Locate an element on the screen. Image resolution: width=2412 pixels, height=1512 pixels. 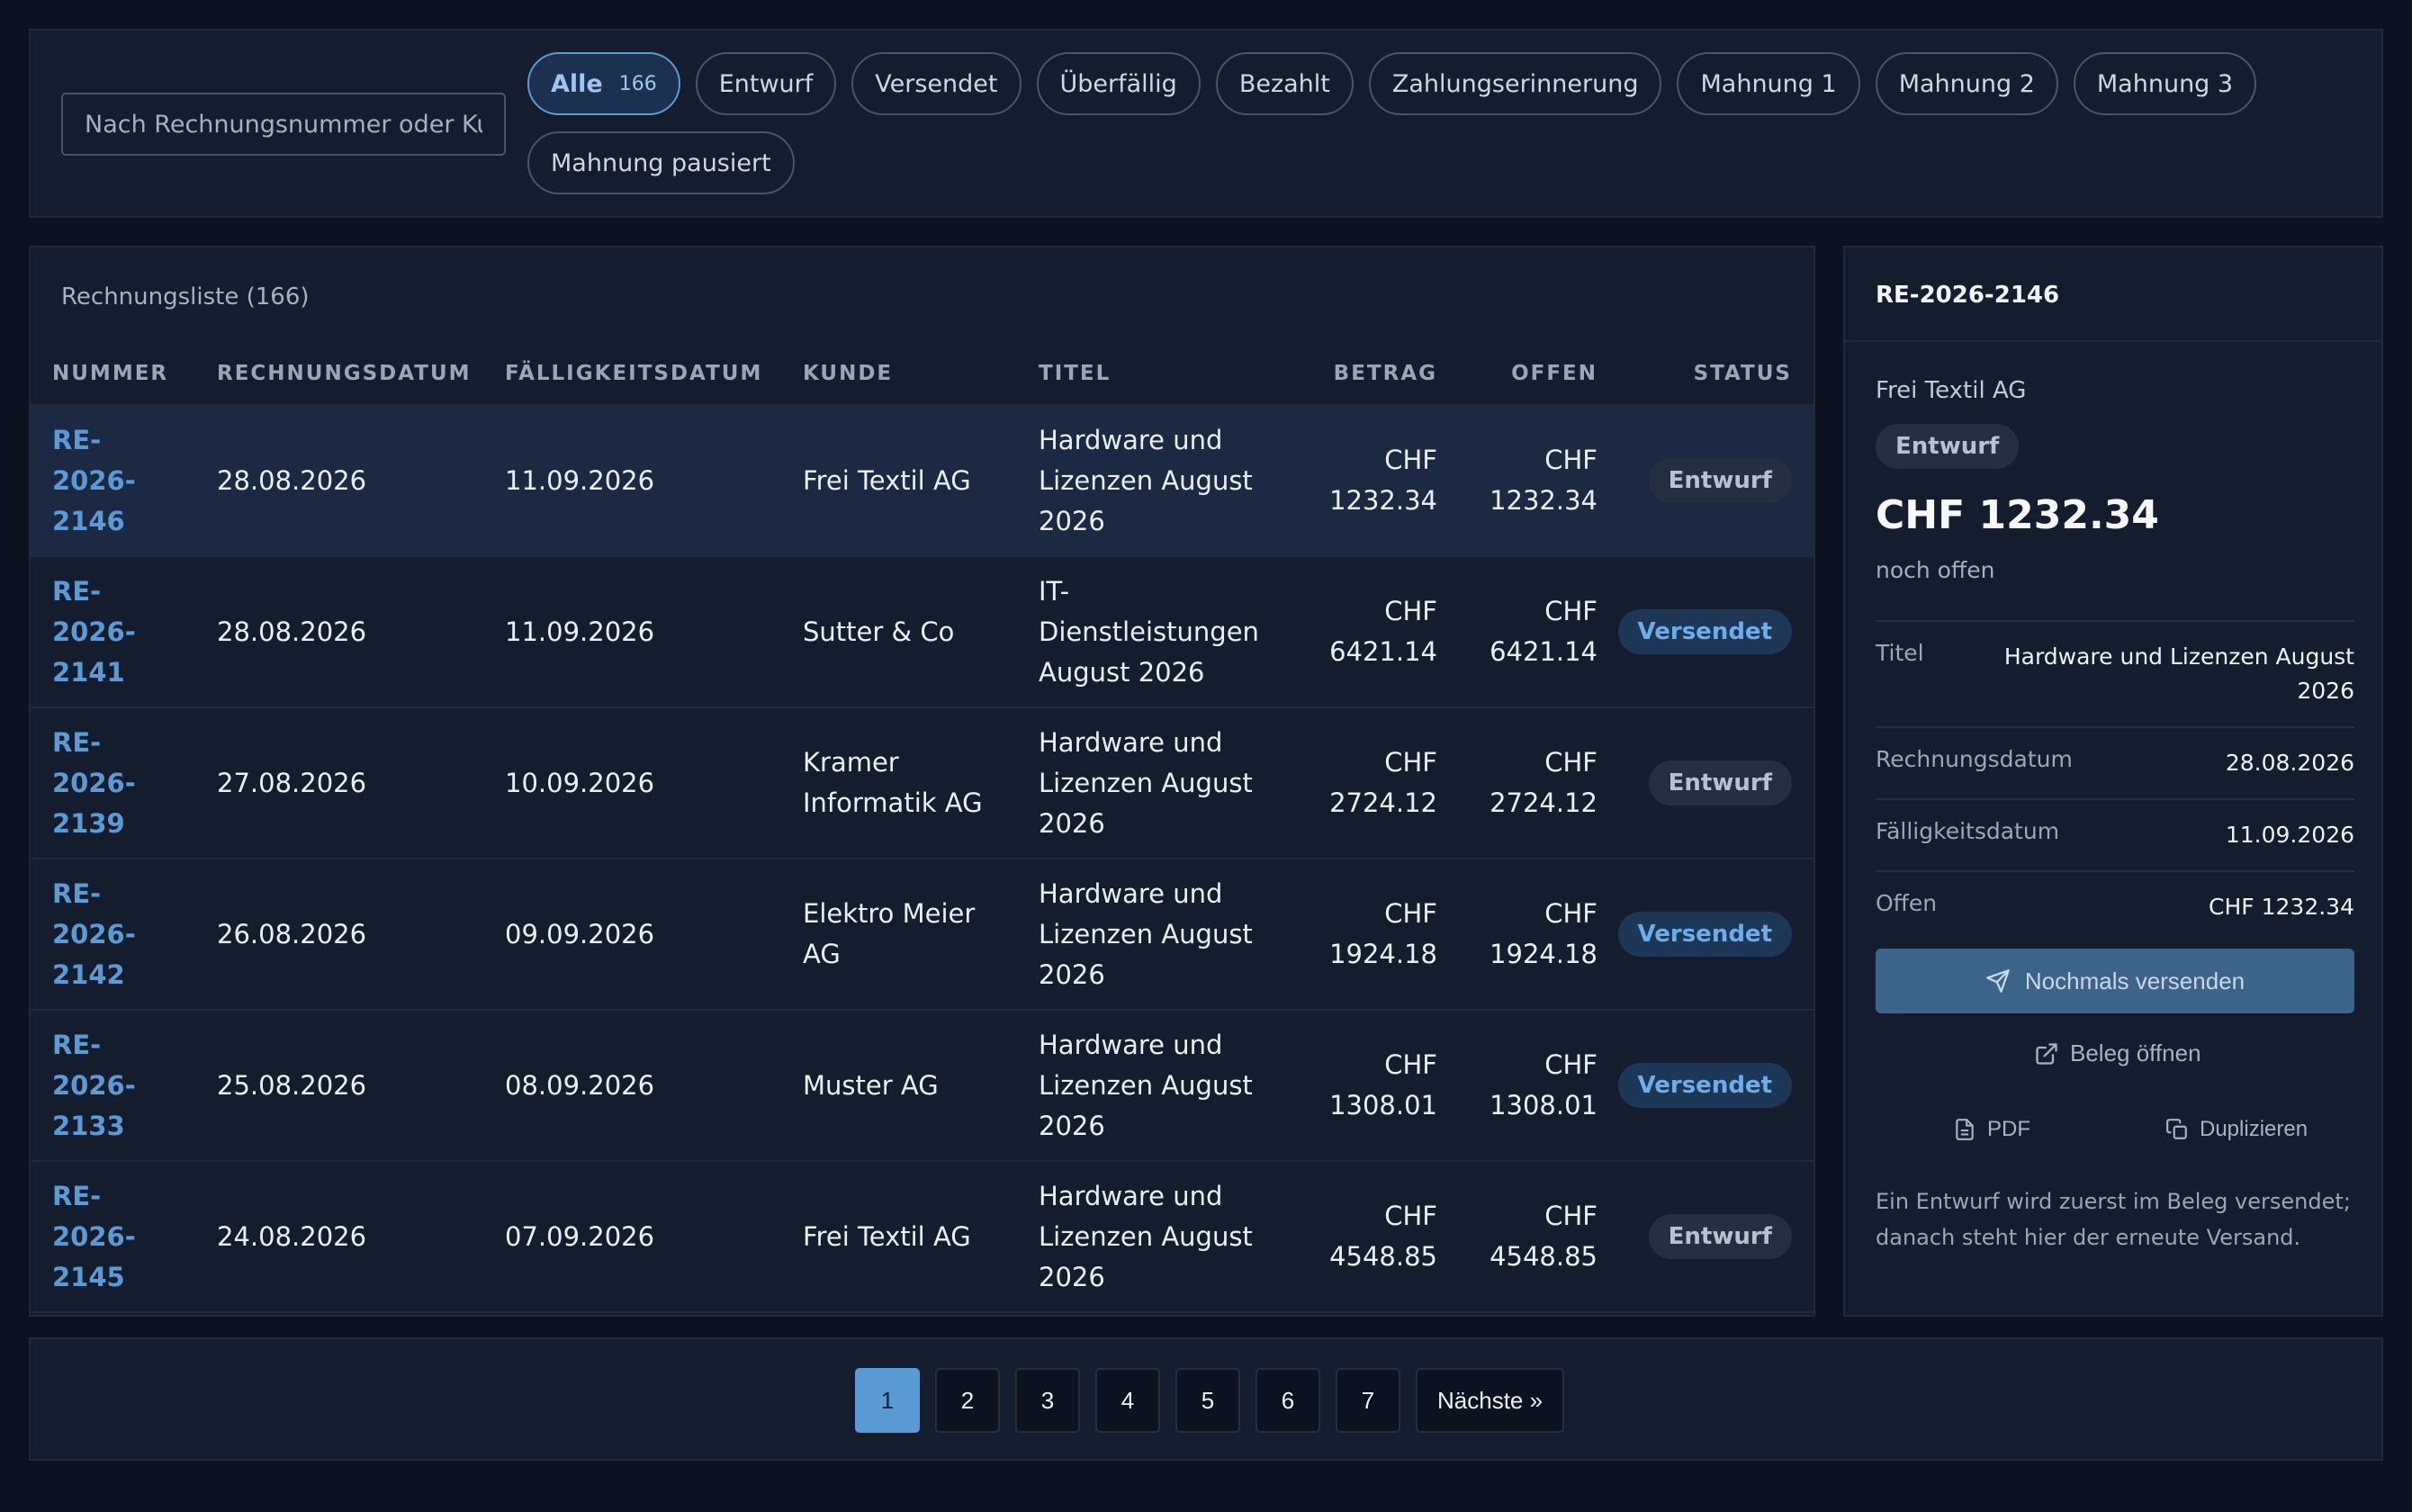
status-cell: Entwurf is located at coordinates (1706, 783).